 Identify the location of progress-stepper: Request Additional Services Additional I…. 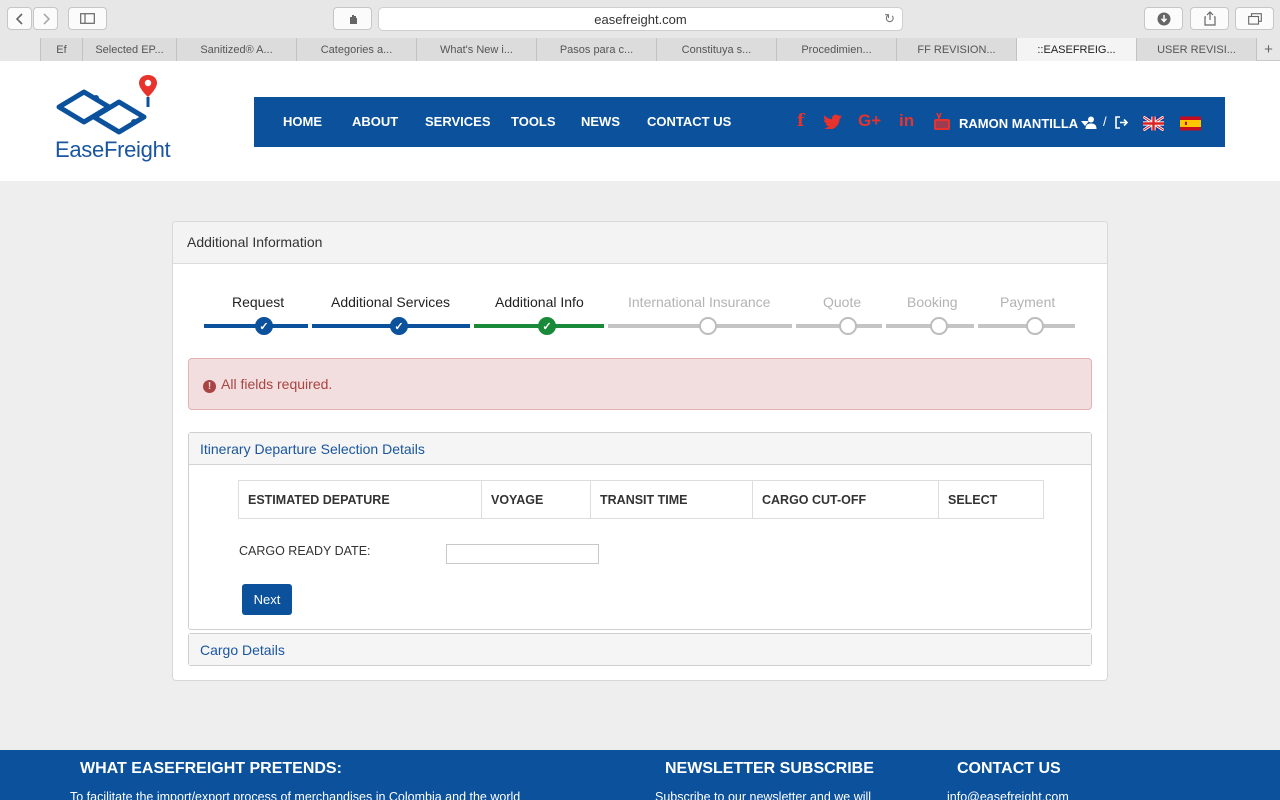
(641, 282).